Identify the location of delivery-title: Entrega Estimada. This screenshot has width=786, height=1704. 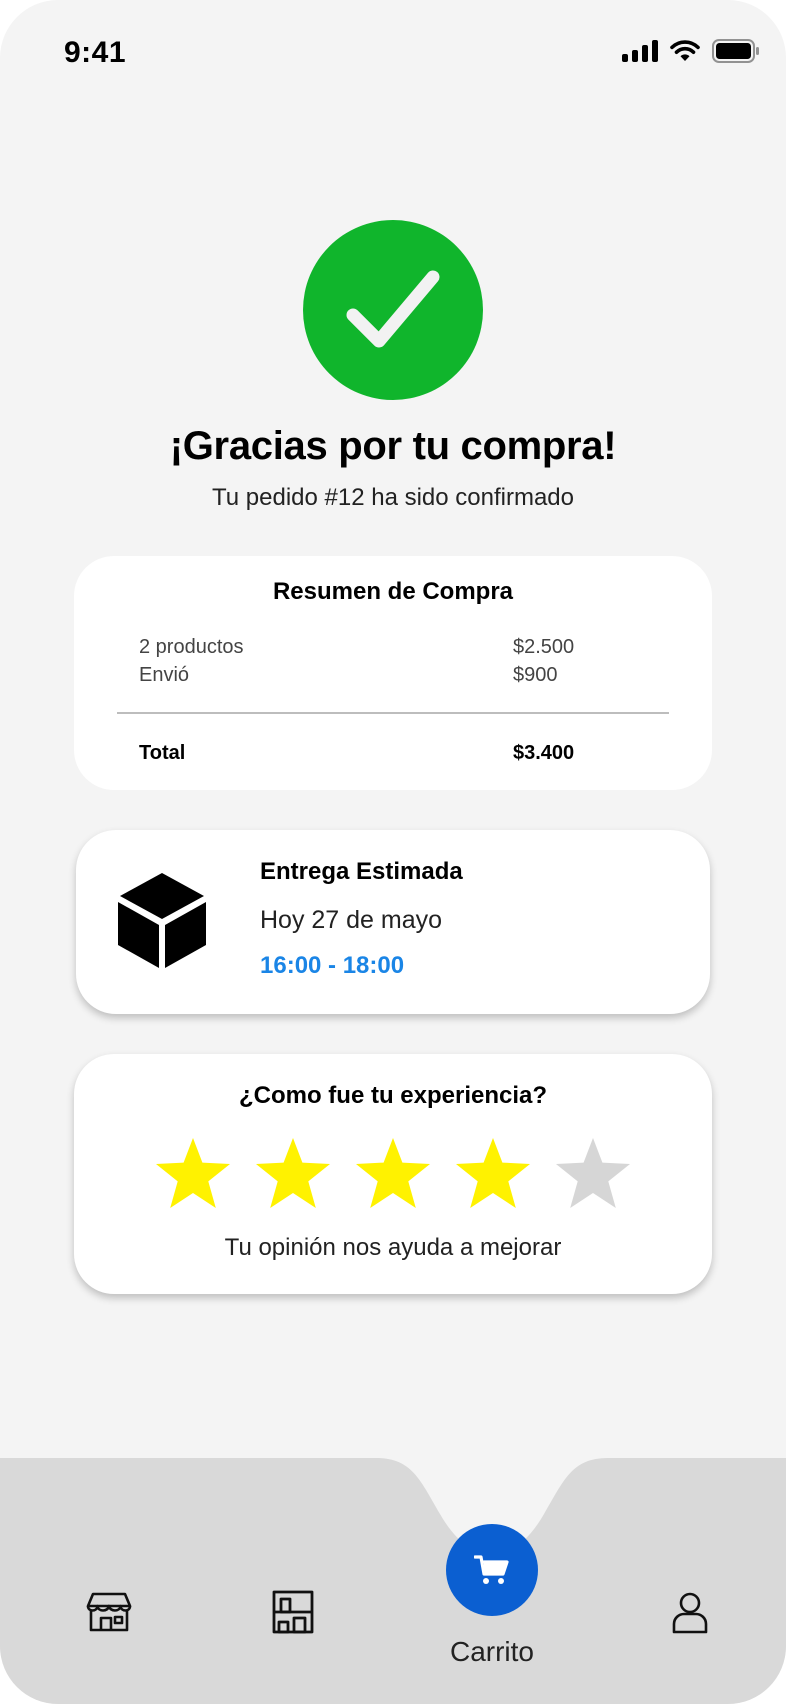
(361, 871).